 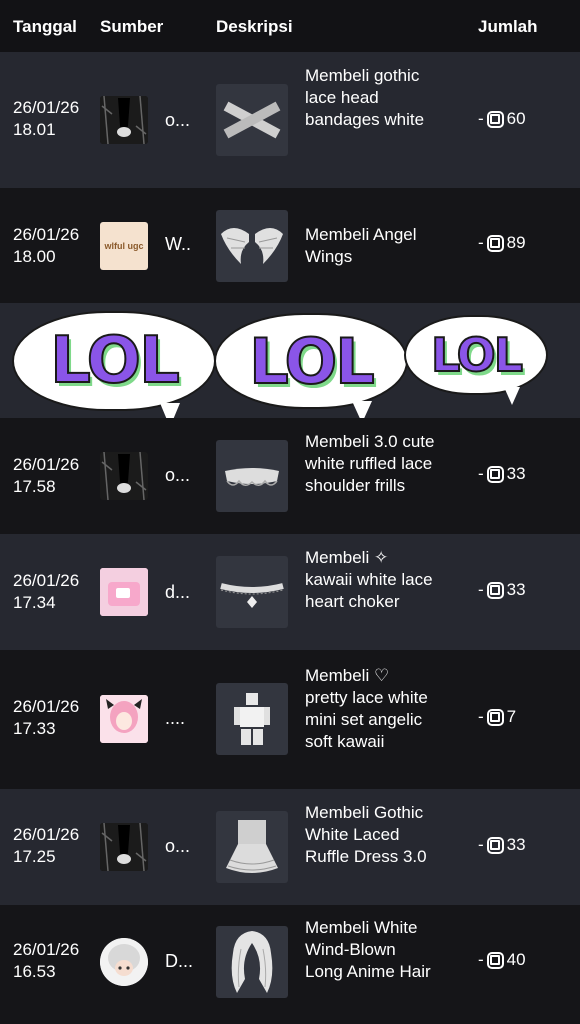 What do you see at coordinates (290, 26) in the screenshot?
I see `table-header: Tanggal Sumber Deskripsi Jumlah` at bounding box center [290, 26].